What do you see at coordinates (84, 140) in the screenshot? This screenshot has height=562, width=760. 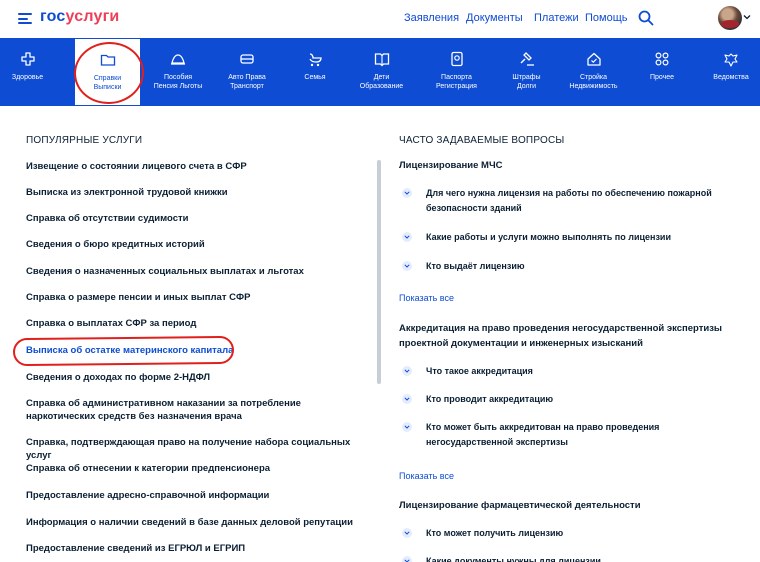 I see `popular-services-title: ПОПУЛЯРНЫЕ УСЛУГИ` at bounding box center [84, 140].